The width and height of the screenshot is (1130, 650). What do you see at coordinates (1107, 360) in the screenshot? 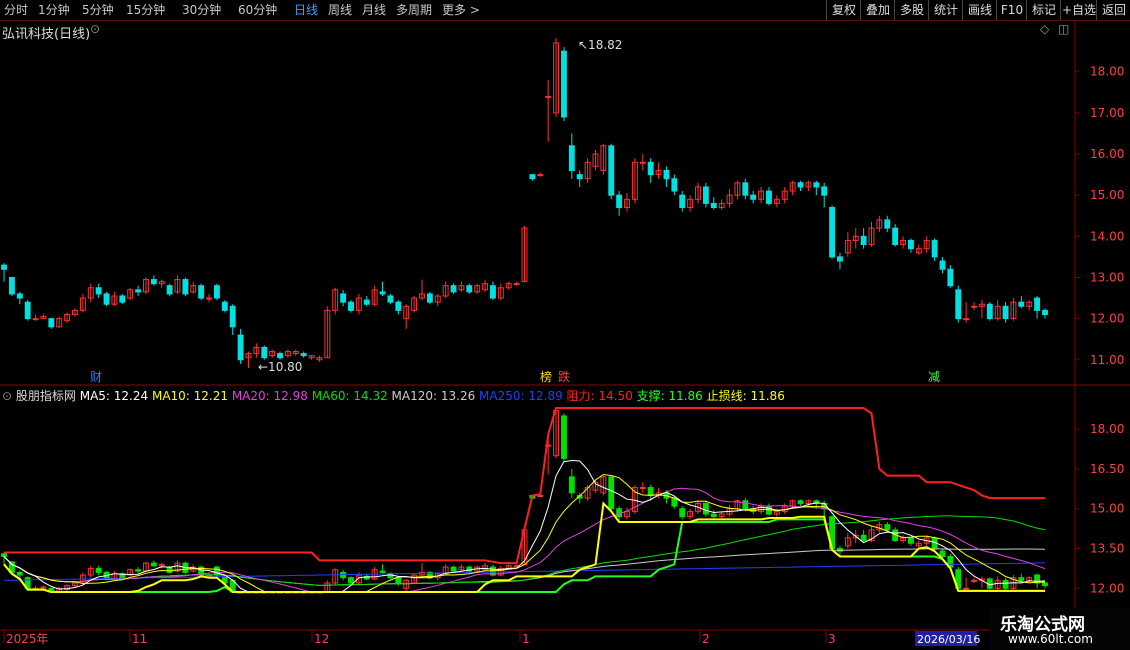
I see `price-tick-top-7: 11.00` at bounding box center [1107, 360].